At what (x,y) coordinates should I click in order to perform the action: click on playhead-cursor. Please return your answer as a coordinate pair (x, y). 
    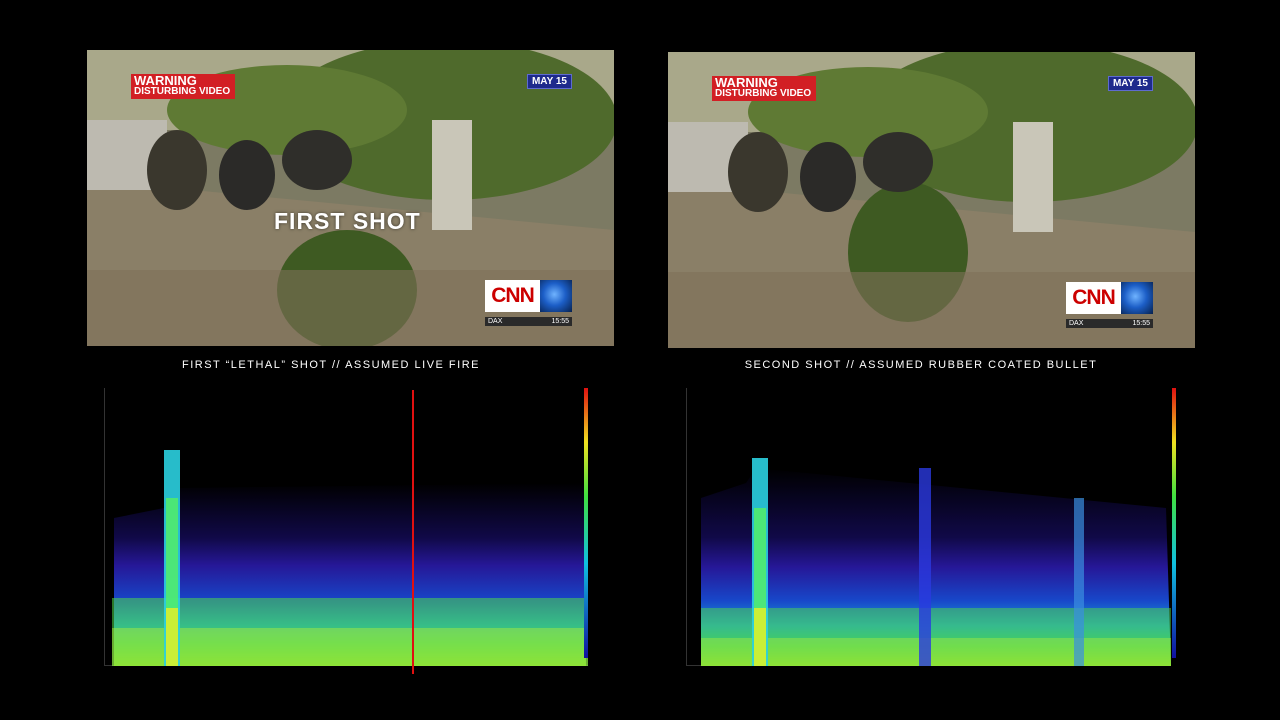
    Looking at the image, I should click on (413, 532).